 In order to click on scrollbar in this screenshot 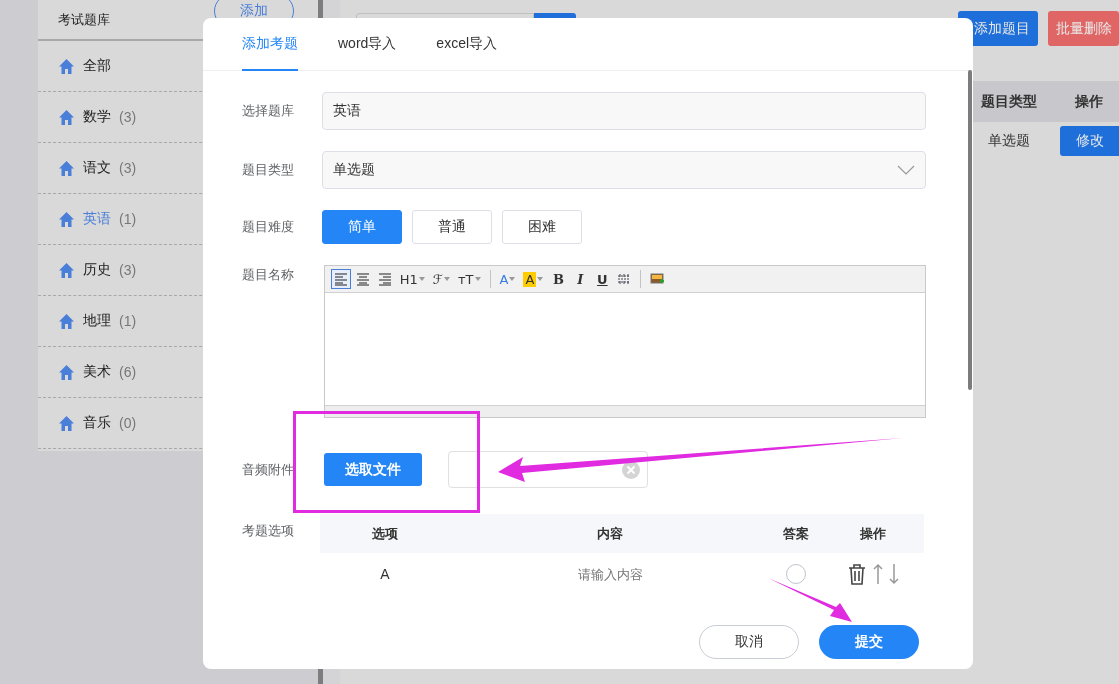, I will do `click(970, 230)`.